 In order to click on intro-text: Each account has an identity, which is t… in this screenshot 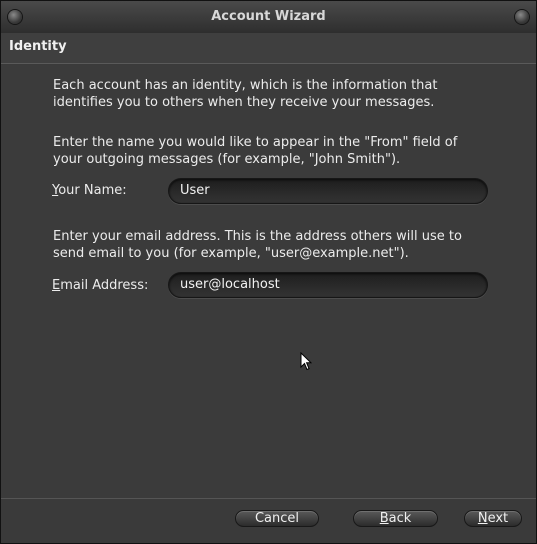, I will do `click(245, 94)`.